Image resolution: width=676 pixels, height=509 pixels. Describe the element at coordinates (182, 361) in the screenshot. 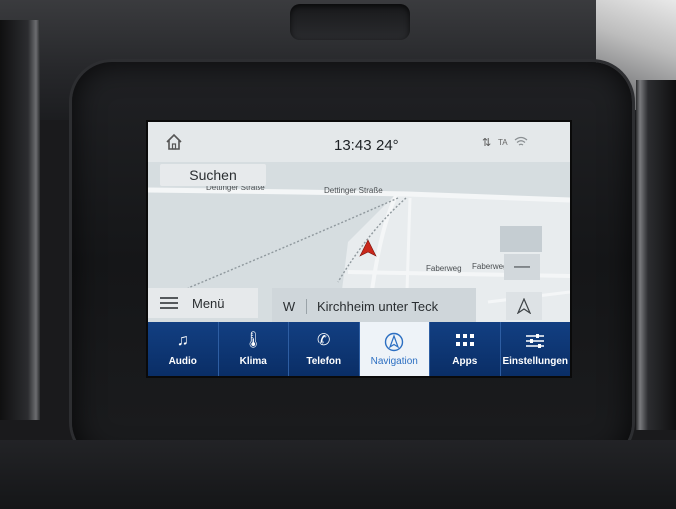

I see `tab-label: Audio` at that location.